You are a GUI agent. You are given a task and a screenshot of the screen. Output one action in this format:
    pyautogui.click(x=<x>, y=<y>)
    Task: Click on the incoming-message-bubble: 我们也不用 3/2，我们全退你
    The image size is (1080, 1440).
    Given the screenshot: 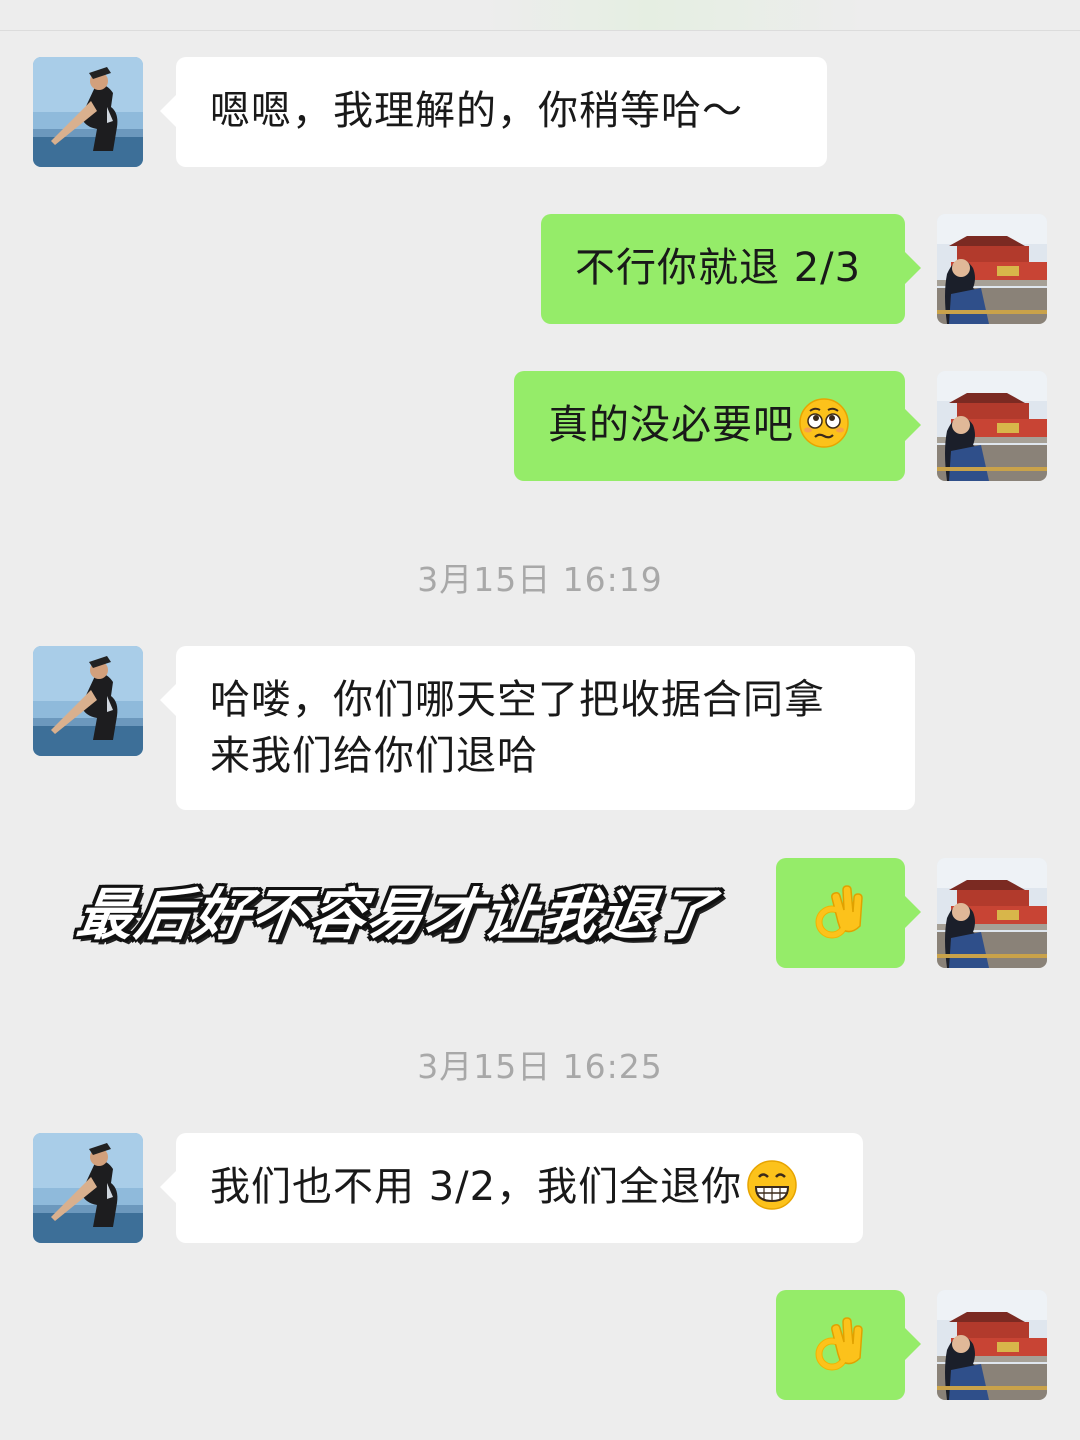 What is the action you would take?
    pyautogui.click(x=511, y=1188)
    